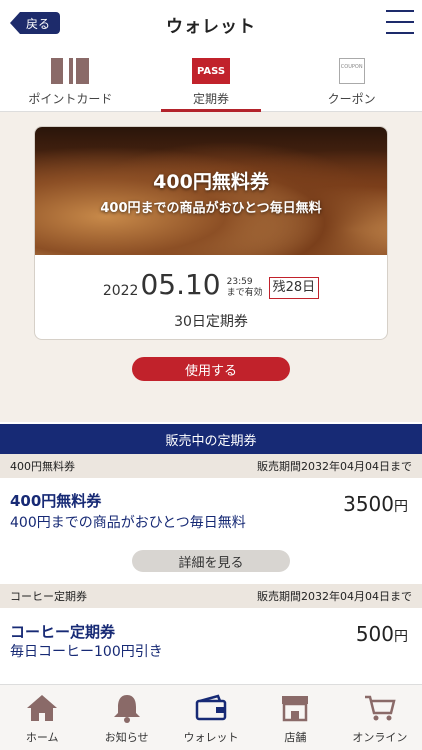 The image size is (422, 750). Describe the element at coordinates (211, 439) in the screenshot. I see `sale-section-header: 販売中の定期券` at that location.